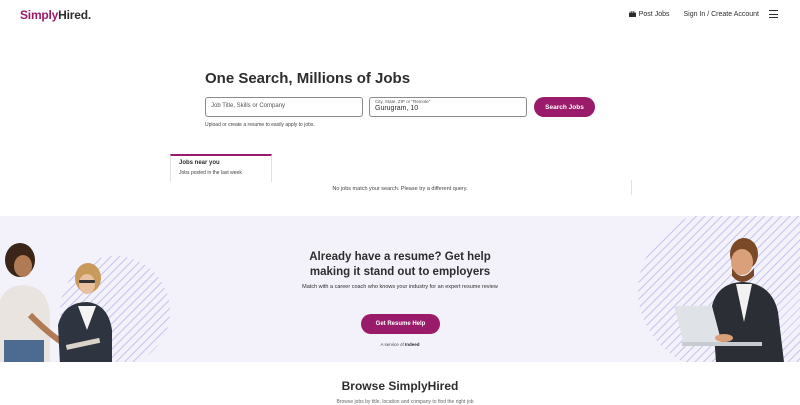 The height and width of the screenshot is (405, 800). Describe the element at coordinates (403, 101) in the screenshot. I see `location-label: City, State, ZIP or "Remote"` at that location.